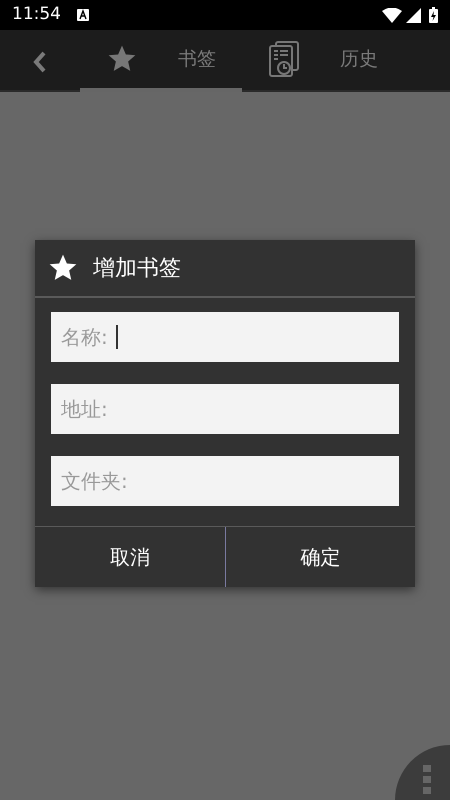 The height and width of the screenshot is (800, 450). Describe the element at coordinates (433, 15) in the screenshot. I see `battery-icon` at that location.